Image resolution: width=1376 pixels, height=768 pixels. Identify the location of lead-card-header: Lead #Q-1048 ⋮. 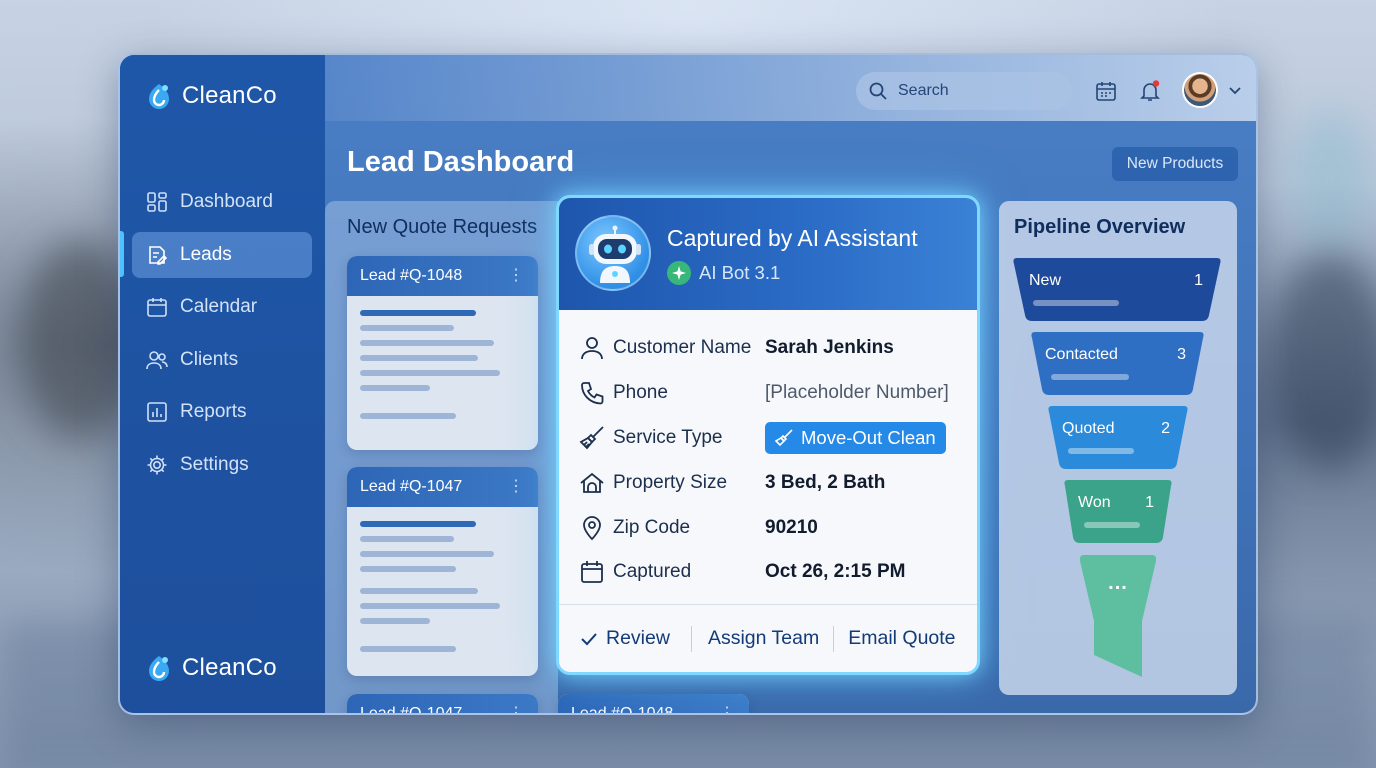
(442, 276).